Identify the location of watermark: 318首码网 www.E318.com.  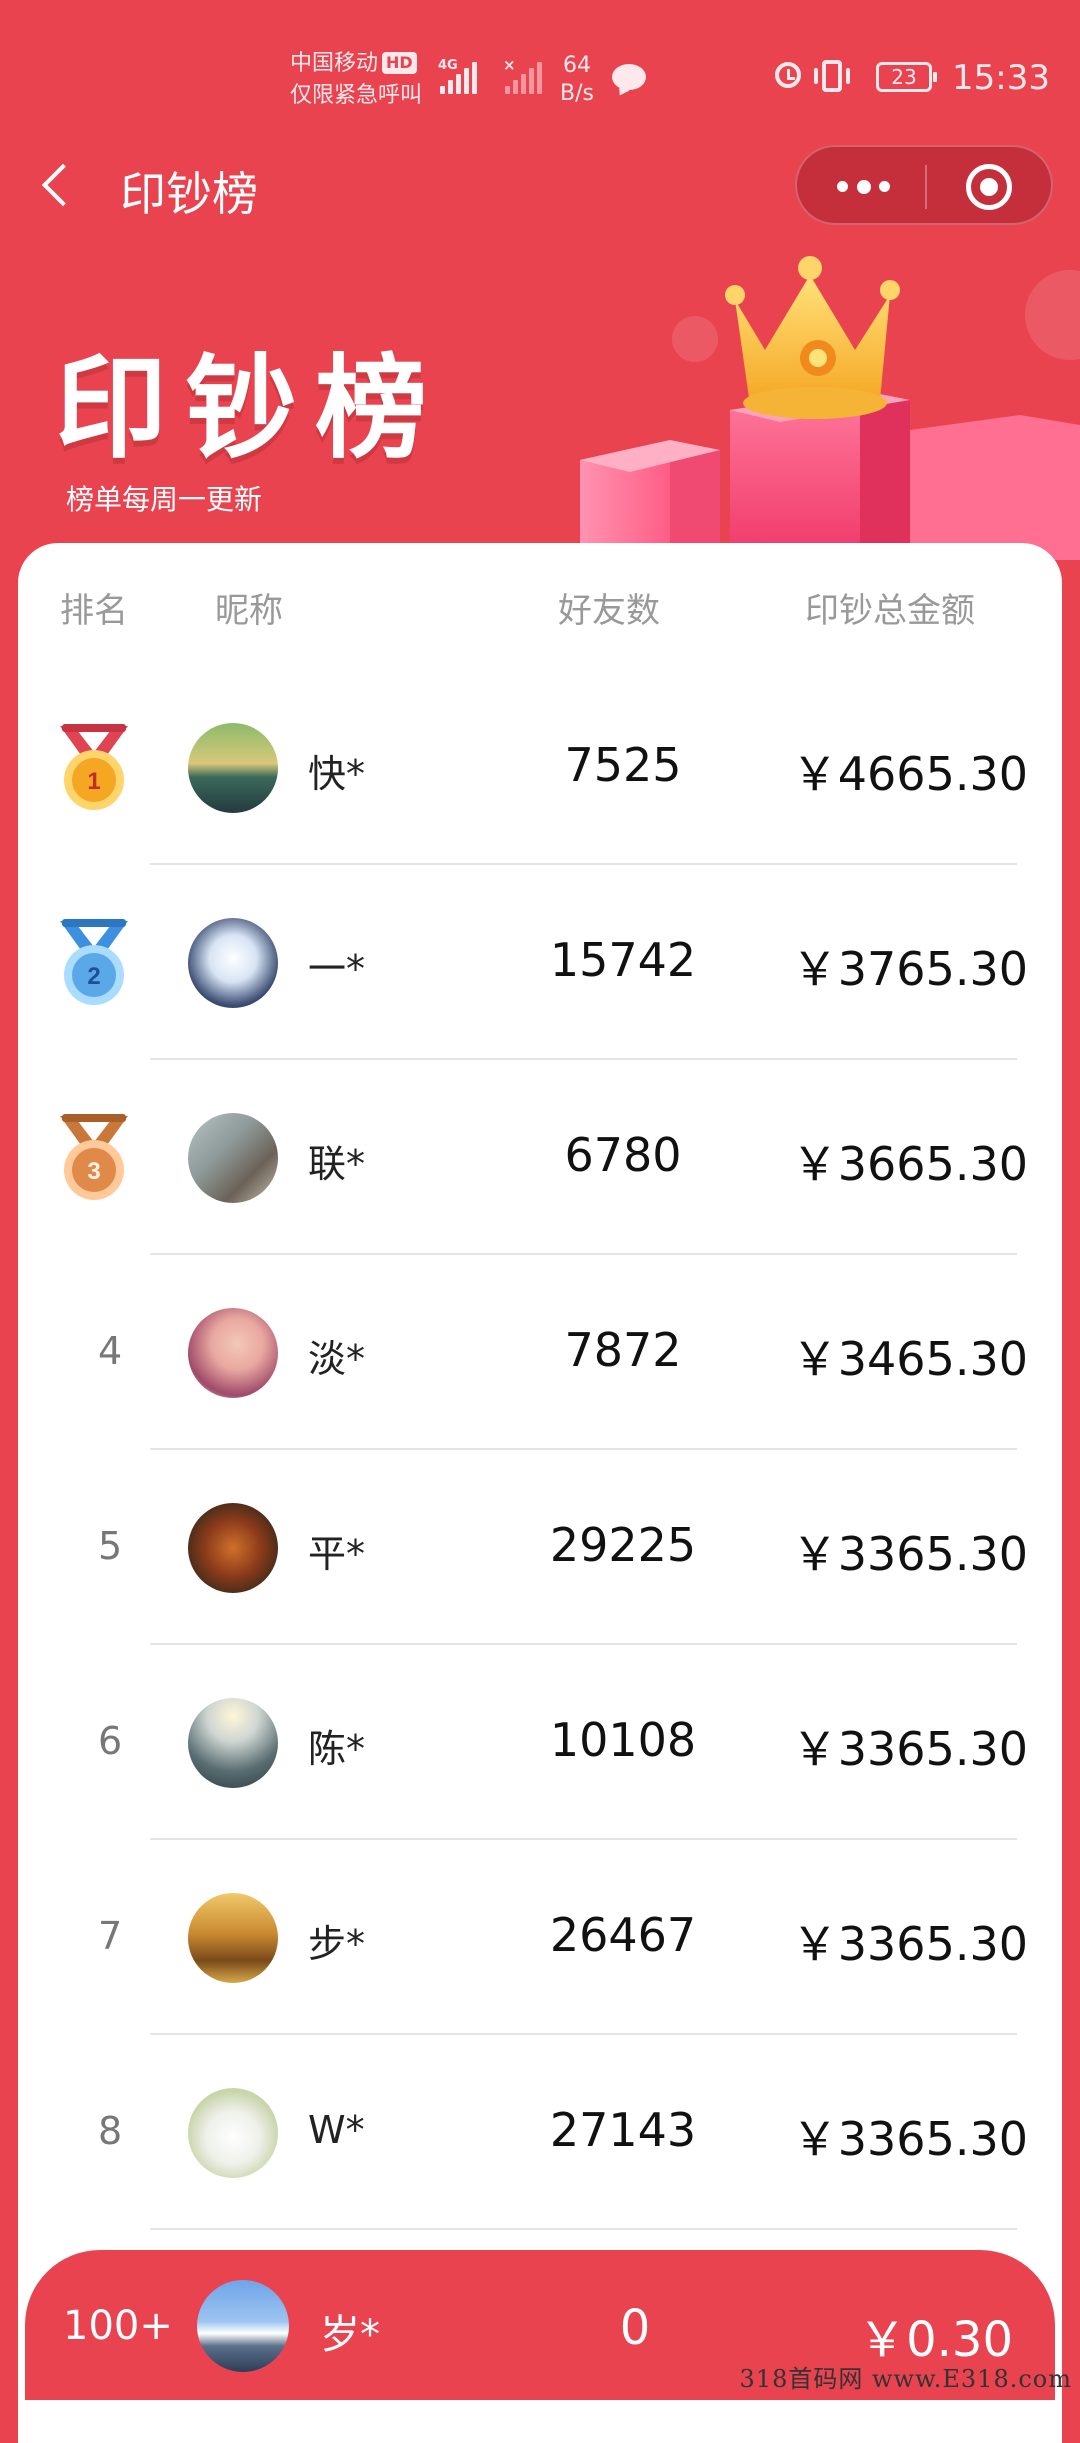
(905, 2379).